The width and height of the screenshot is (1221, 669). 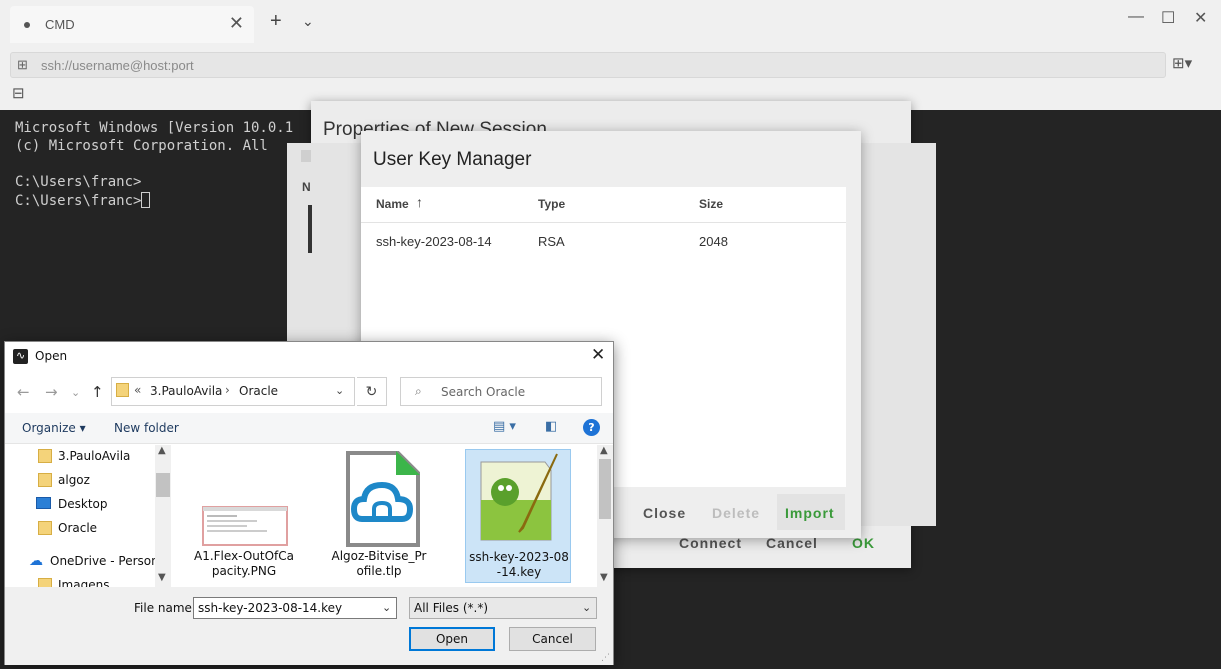 What do you see at coordinates (186, 391) in the screenshot?
I see `breadcrumb-item: 3.PauloAvila` at bounding box center [186, 391].